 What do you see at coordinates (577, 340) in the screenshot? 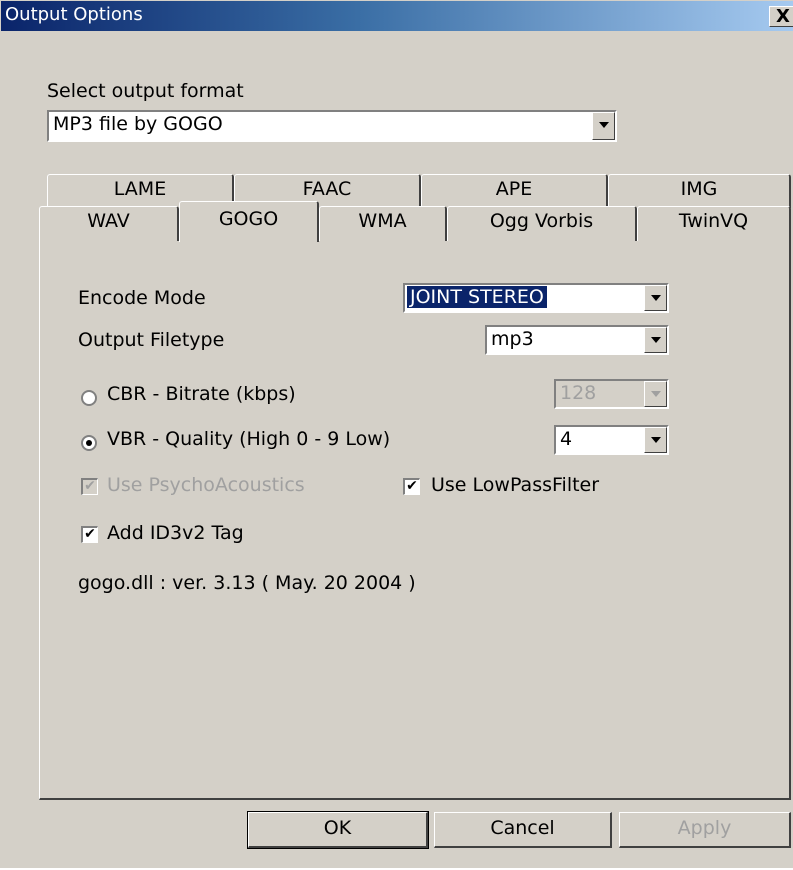
I see `output-filetype-select: mp3` at bounding box center [577, 340].